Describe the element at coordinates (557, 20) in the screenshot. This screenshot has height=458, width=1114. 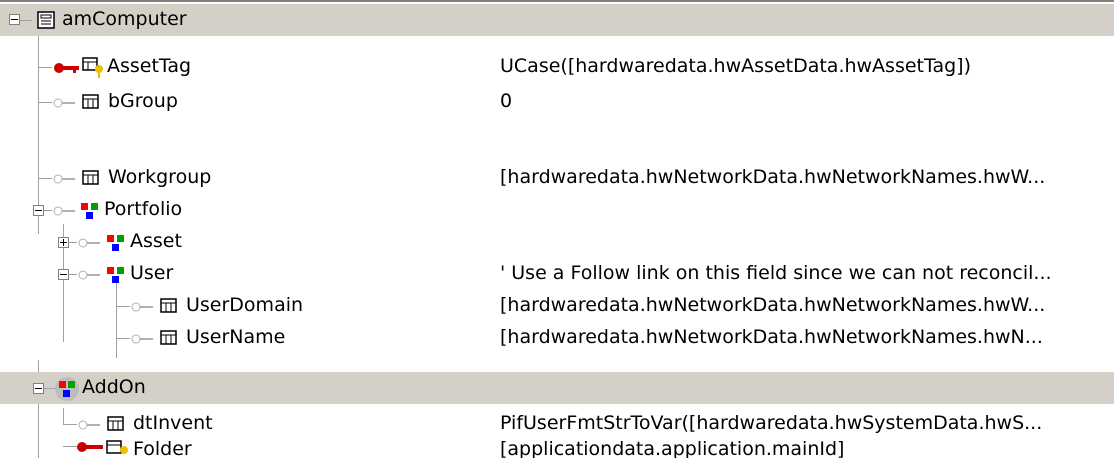
I see `tree-row-amcomputer: amComputer` at that location.